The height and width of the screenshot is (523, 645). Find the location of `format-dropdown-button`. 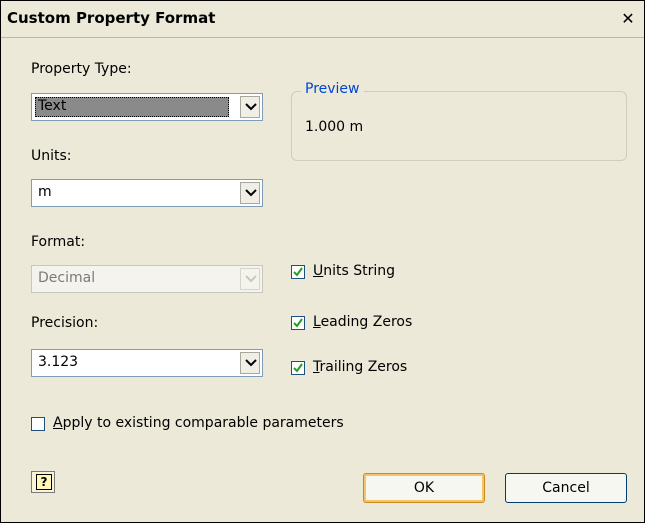

format-dropdown-button is located at coordinates (250, 279).